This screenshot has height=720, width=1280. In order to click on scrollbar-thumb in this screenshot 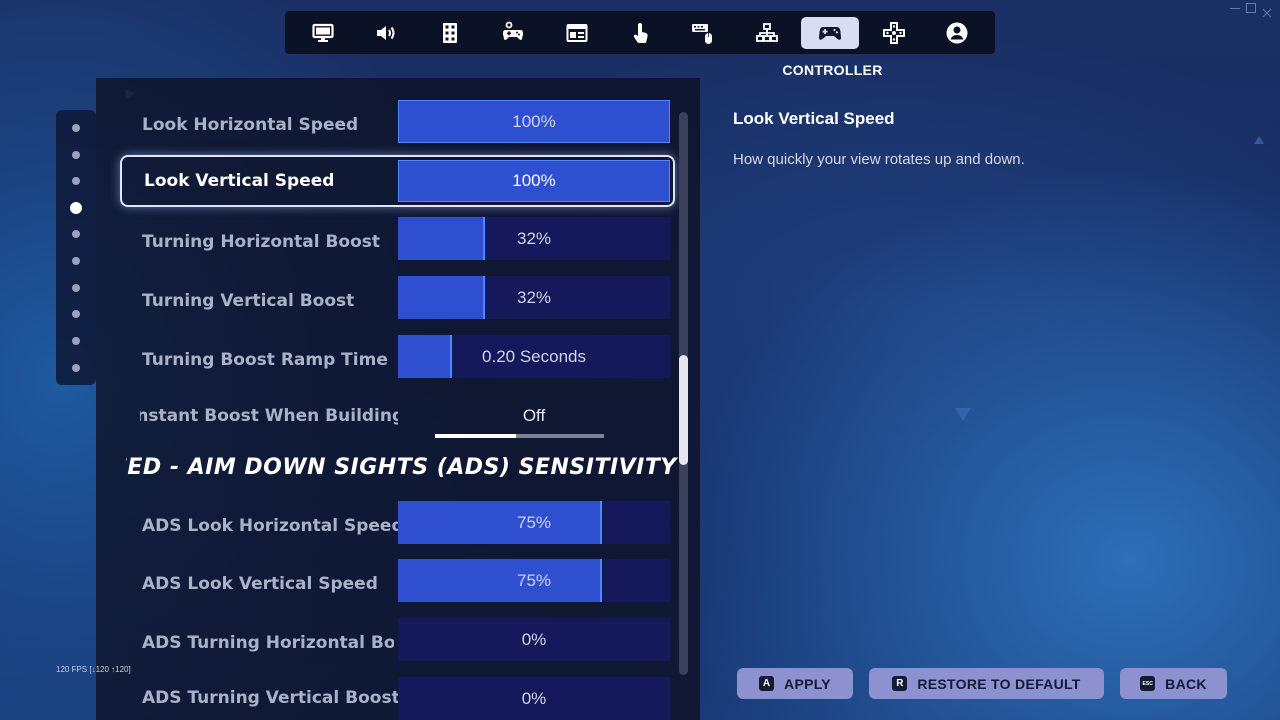, I will do `click(683, 410)`.